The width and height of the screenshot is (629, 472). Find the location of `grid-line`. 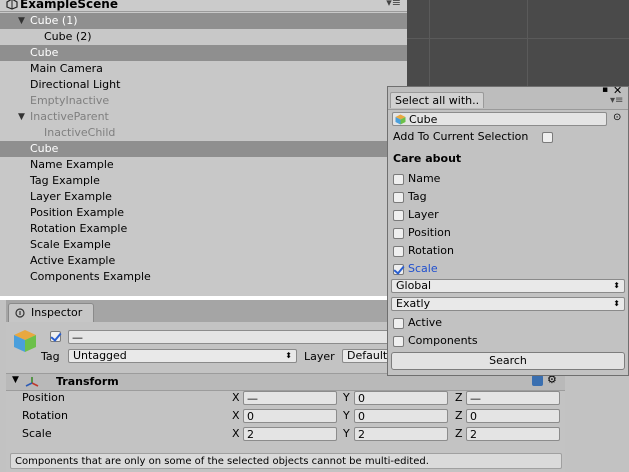

grid-line is located at coordinates (429, 45).